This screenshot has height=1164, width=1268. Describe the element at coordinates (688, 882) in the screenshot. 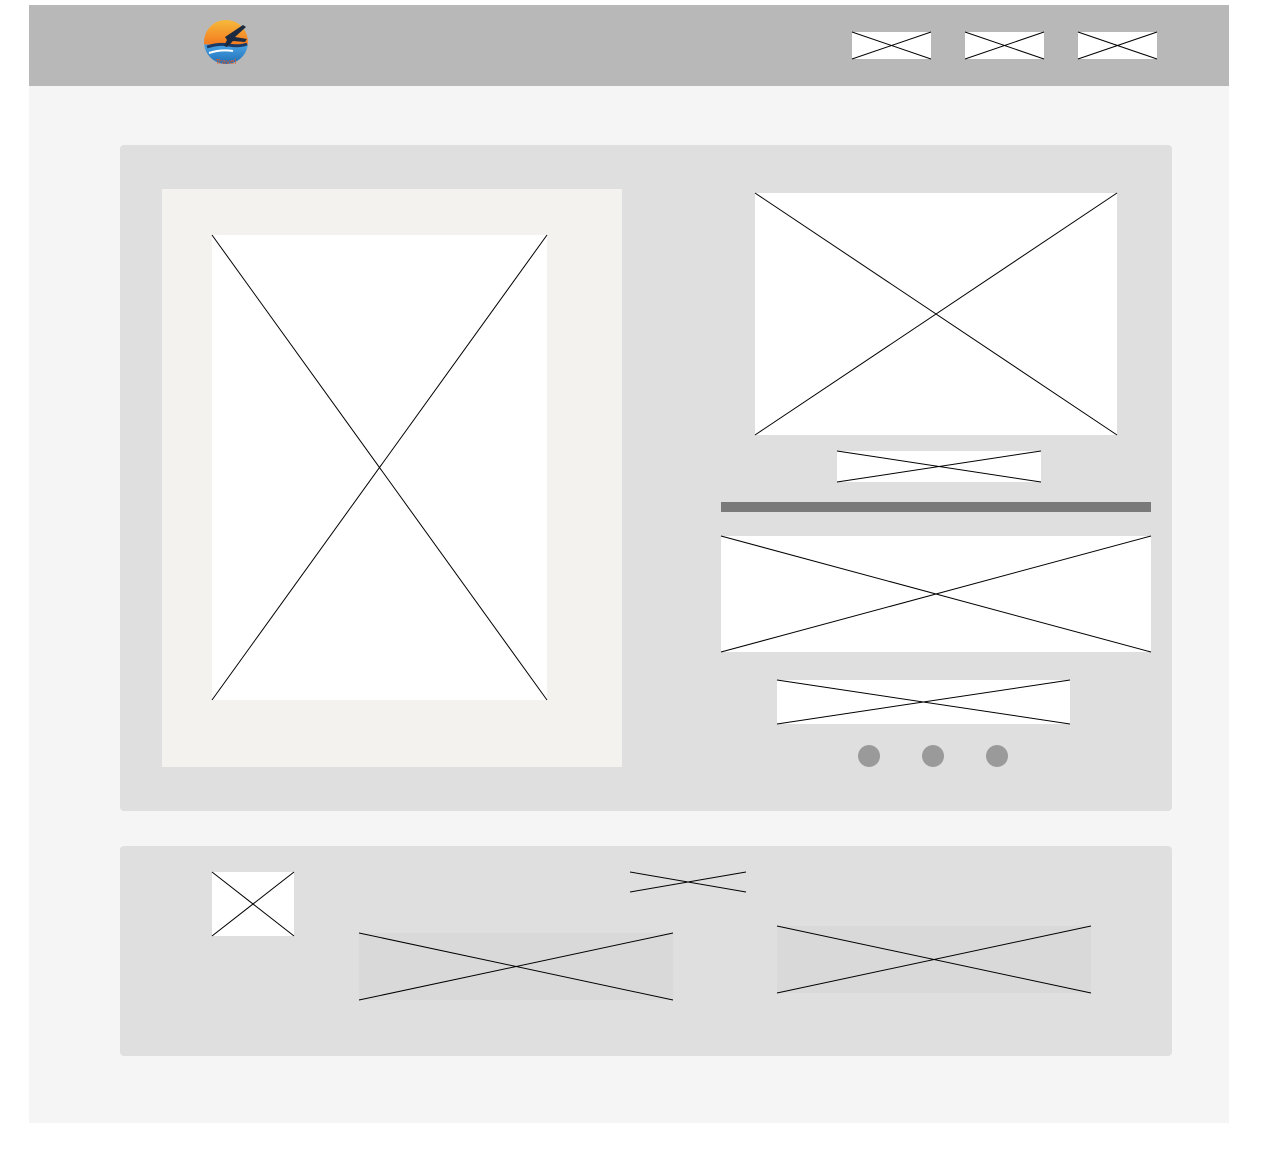

I see `footer-heading-placeholder` at that location.